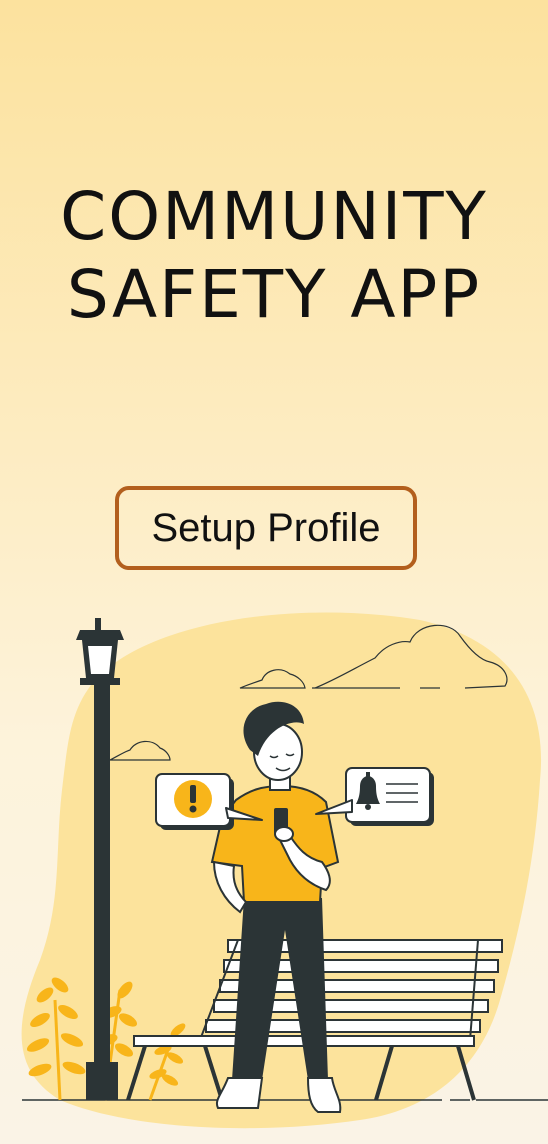 This screenshot has height=1144, width=548. I want to click on app-title-line-2: SAFETY APP, so click(274, 294).